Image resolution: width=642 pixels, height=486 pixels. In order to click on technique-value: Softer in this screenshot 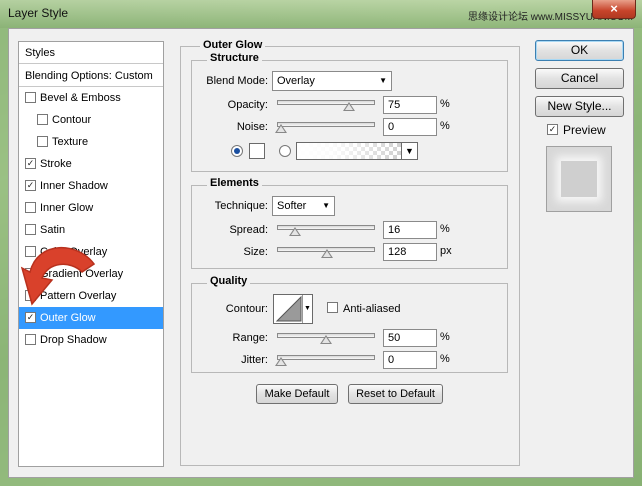, I will do `click(292, 206)`.